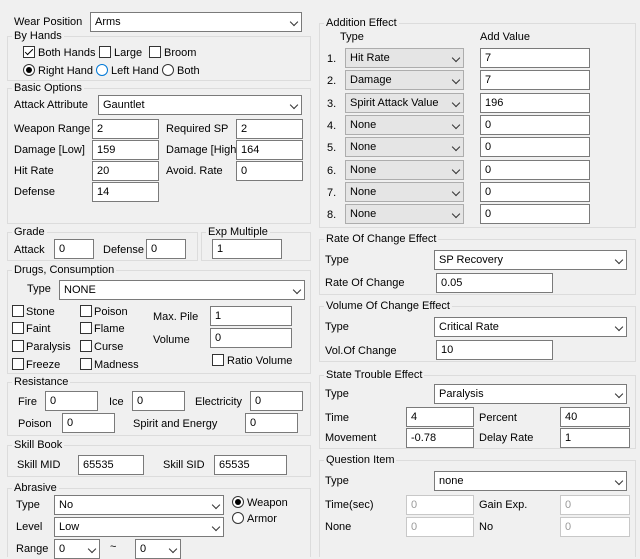 The height and width of the screenshot is (559, 640). What do you see at coordinates (404, 192) in the screenshot?
I see `addition-type-select-7: None` at bounding box center [404, 192].